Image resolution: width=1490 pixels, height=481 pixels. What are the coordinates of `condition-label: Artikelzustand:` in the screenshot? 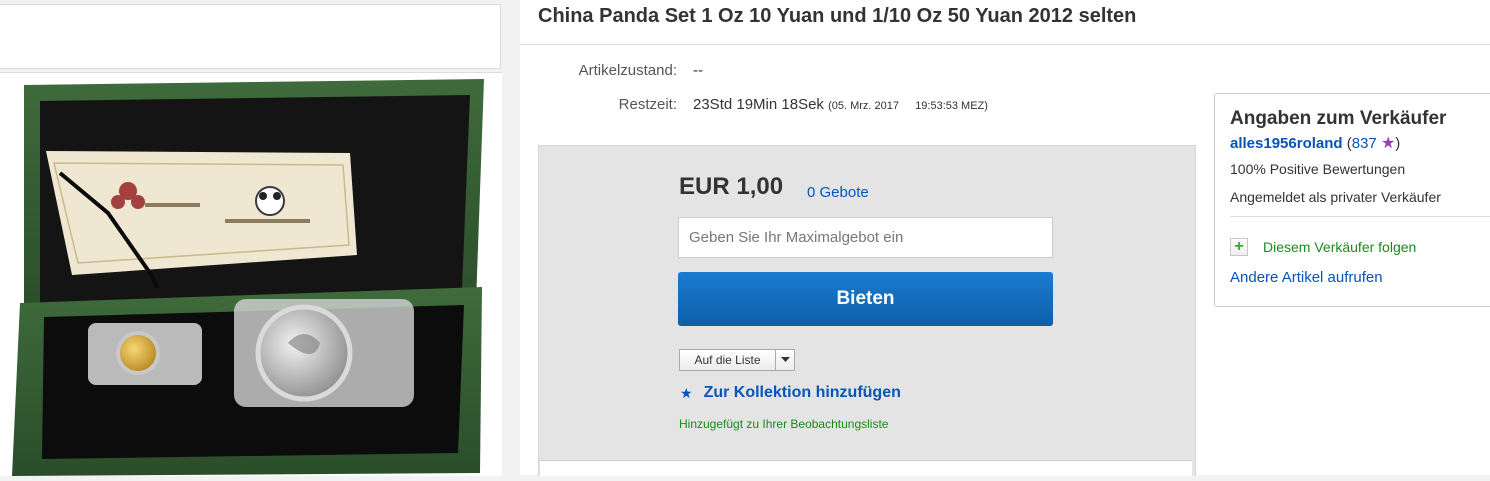 It's located at (627, 70).